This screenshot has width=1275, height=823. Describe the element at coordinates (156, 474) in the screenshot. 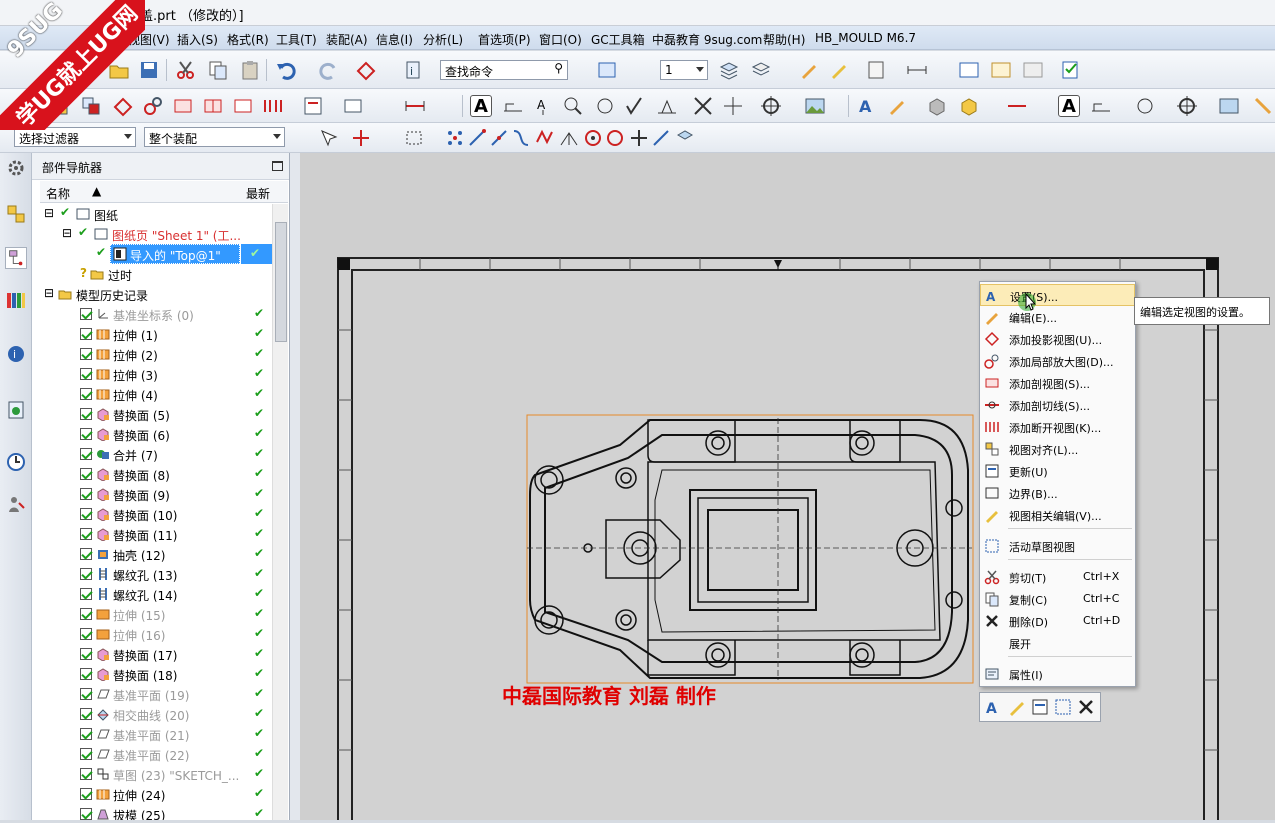

I see `tree-item-feature: 替换面 (8) ✔` at that location.